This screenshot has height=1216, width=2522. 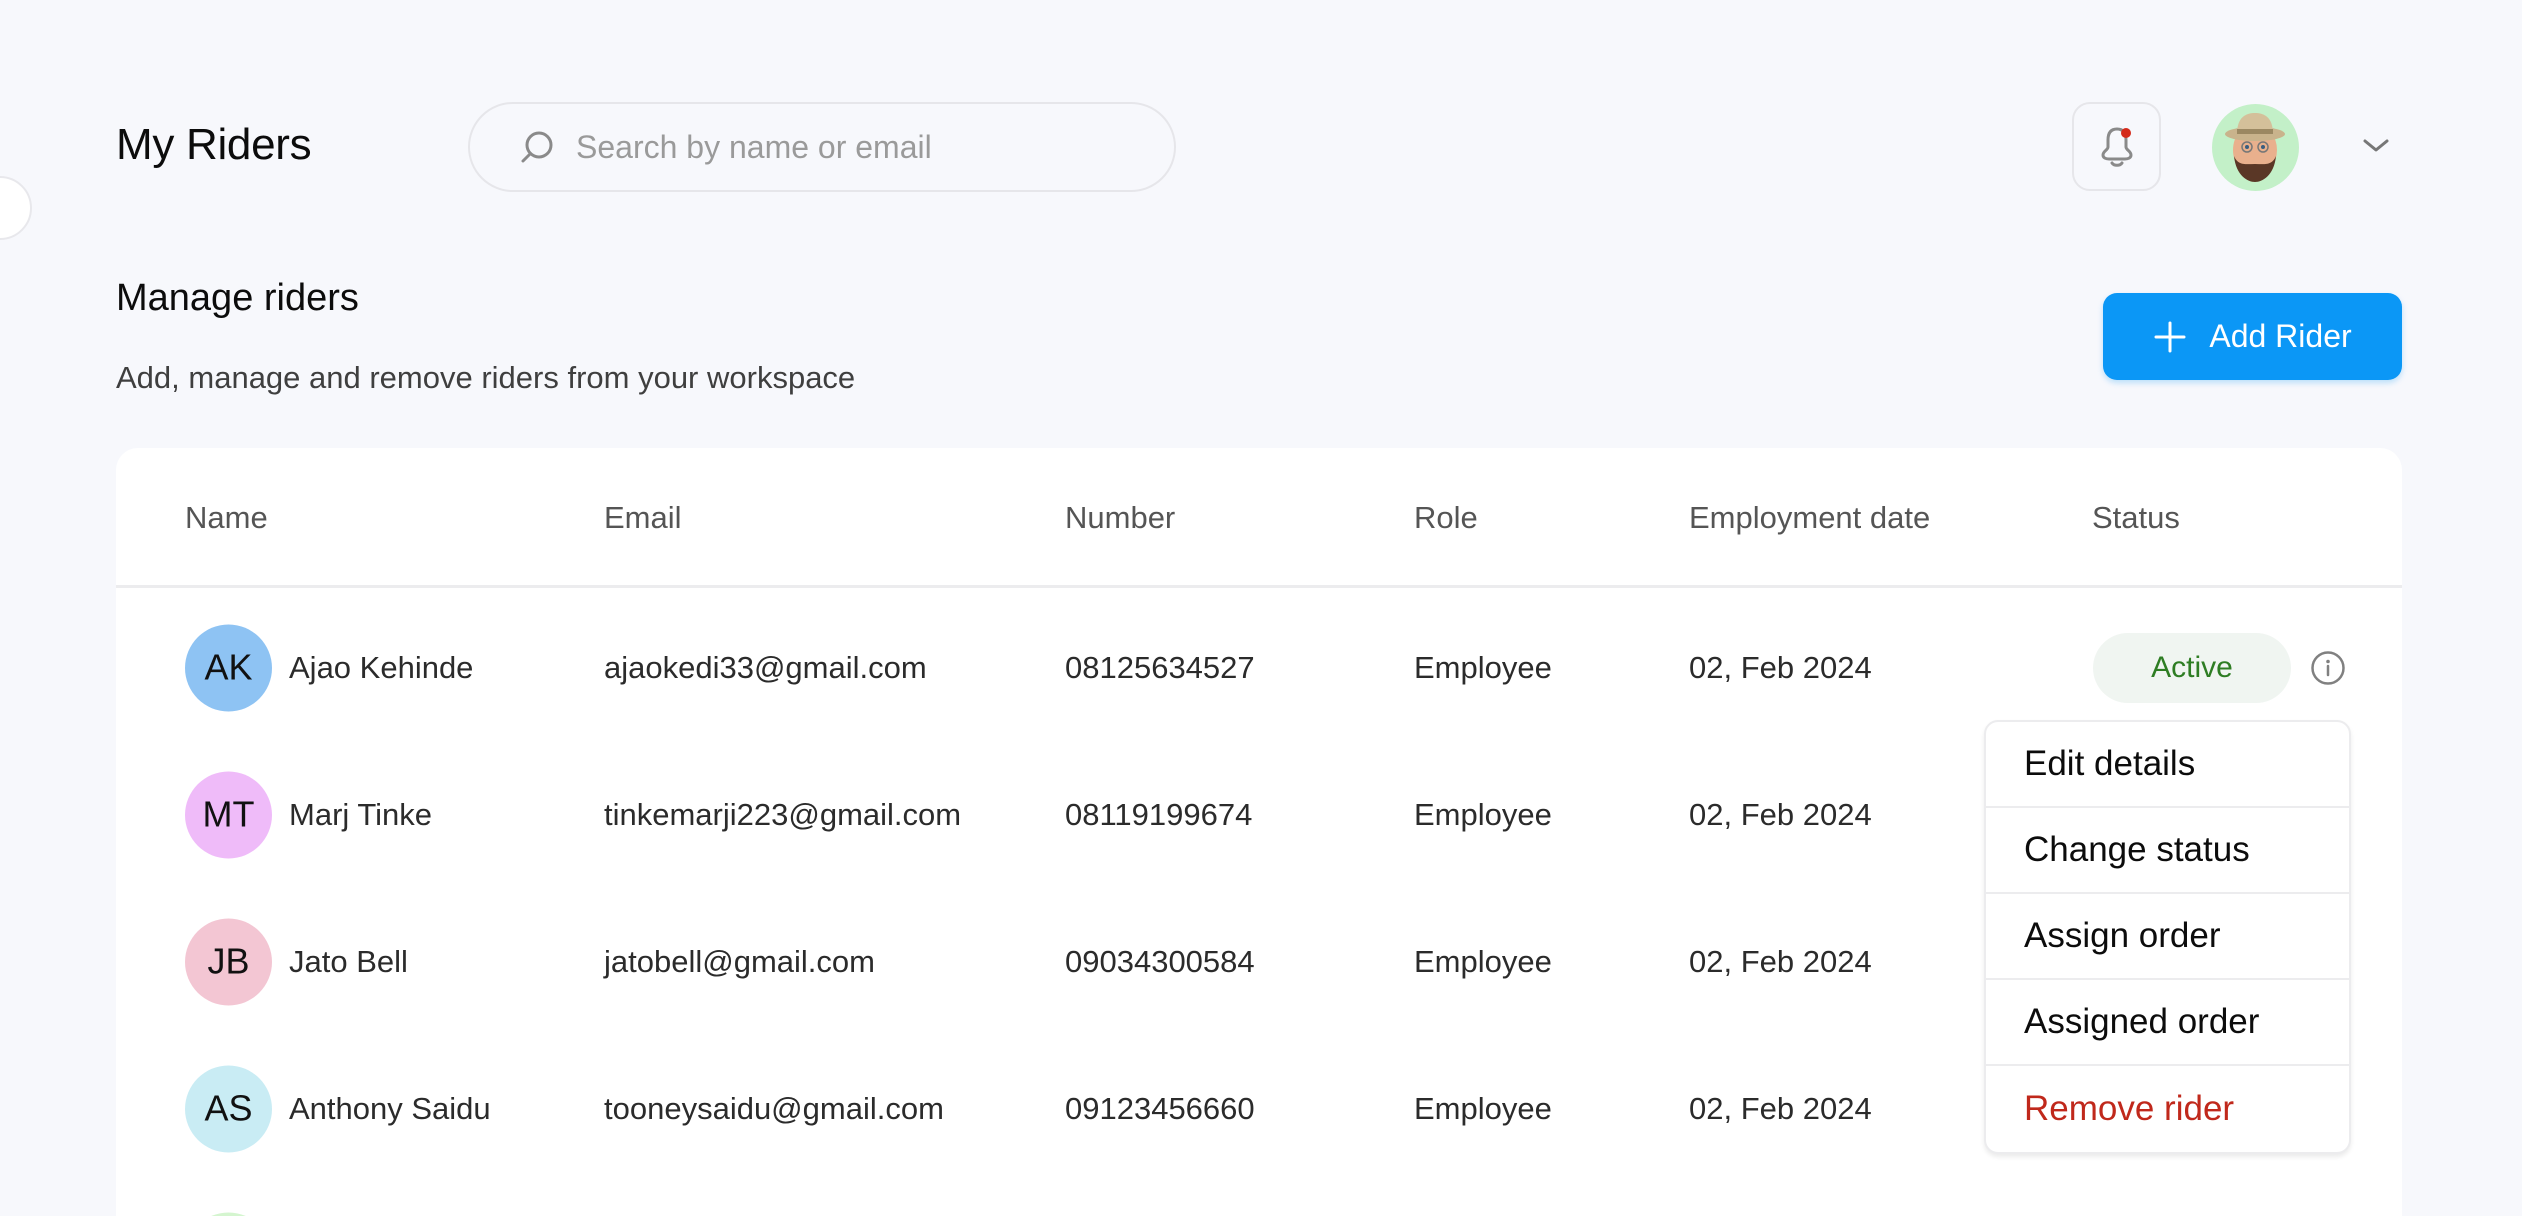 What do you see at coordinates (1160, 1108) in the screenshot?
I see `rider-number: 09123456660` at bounding box center [1160, 1108].